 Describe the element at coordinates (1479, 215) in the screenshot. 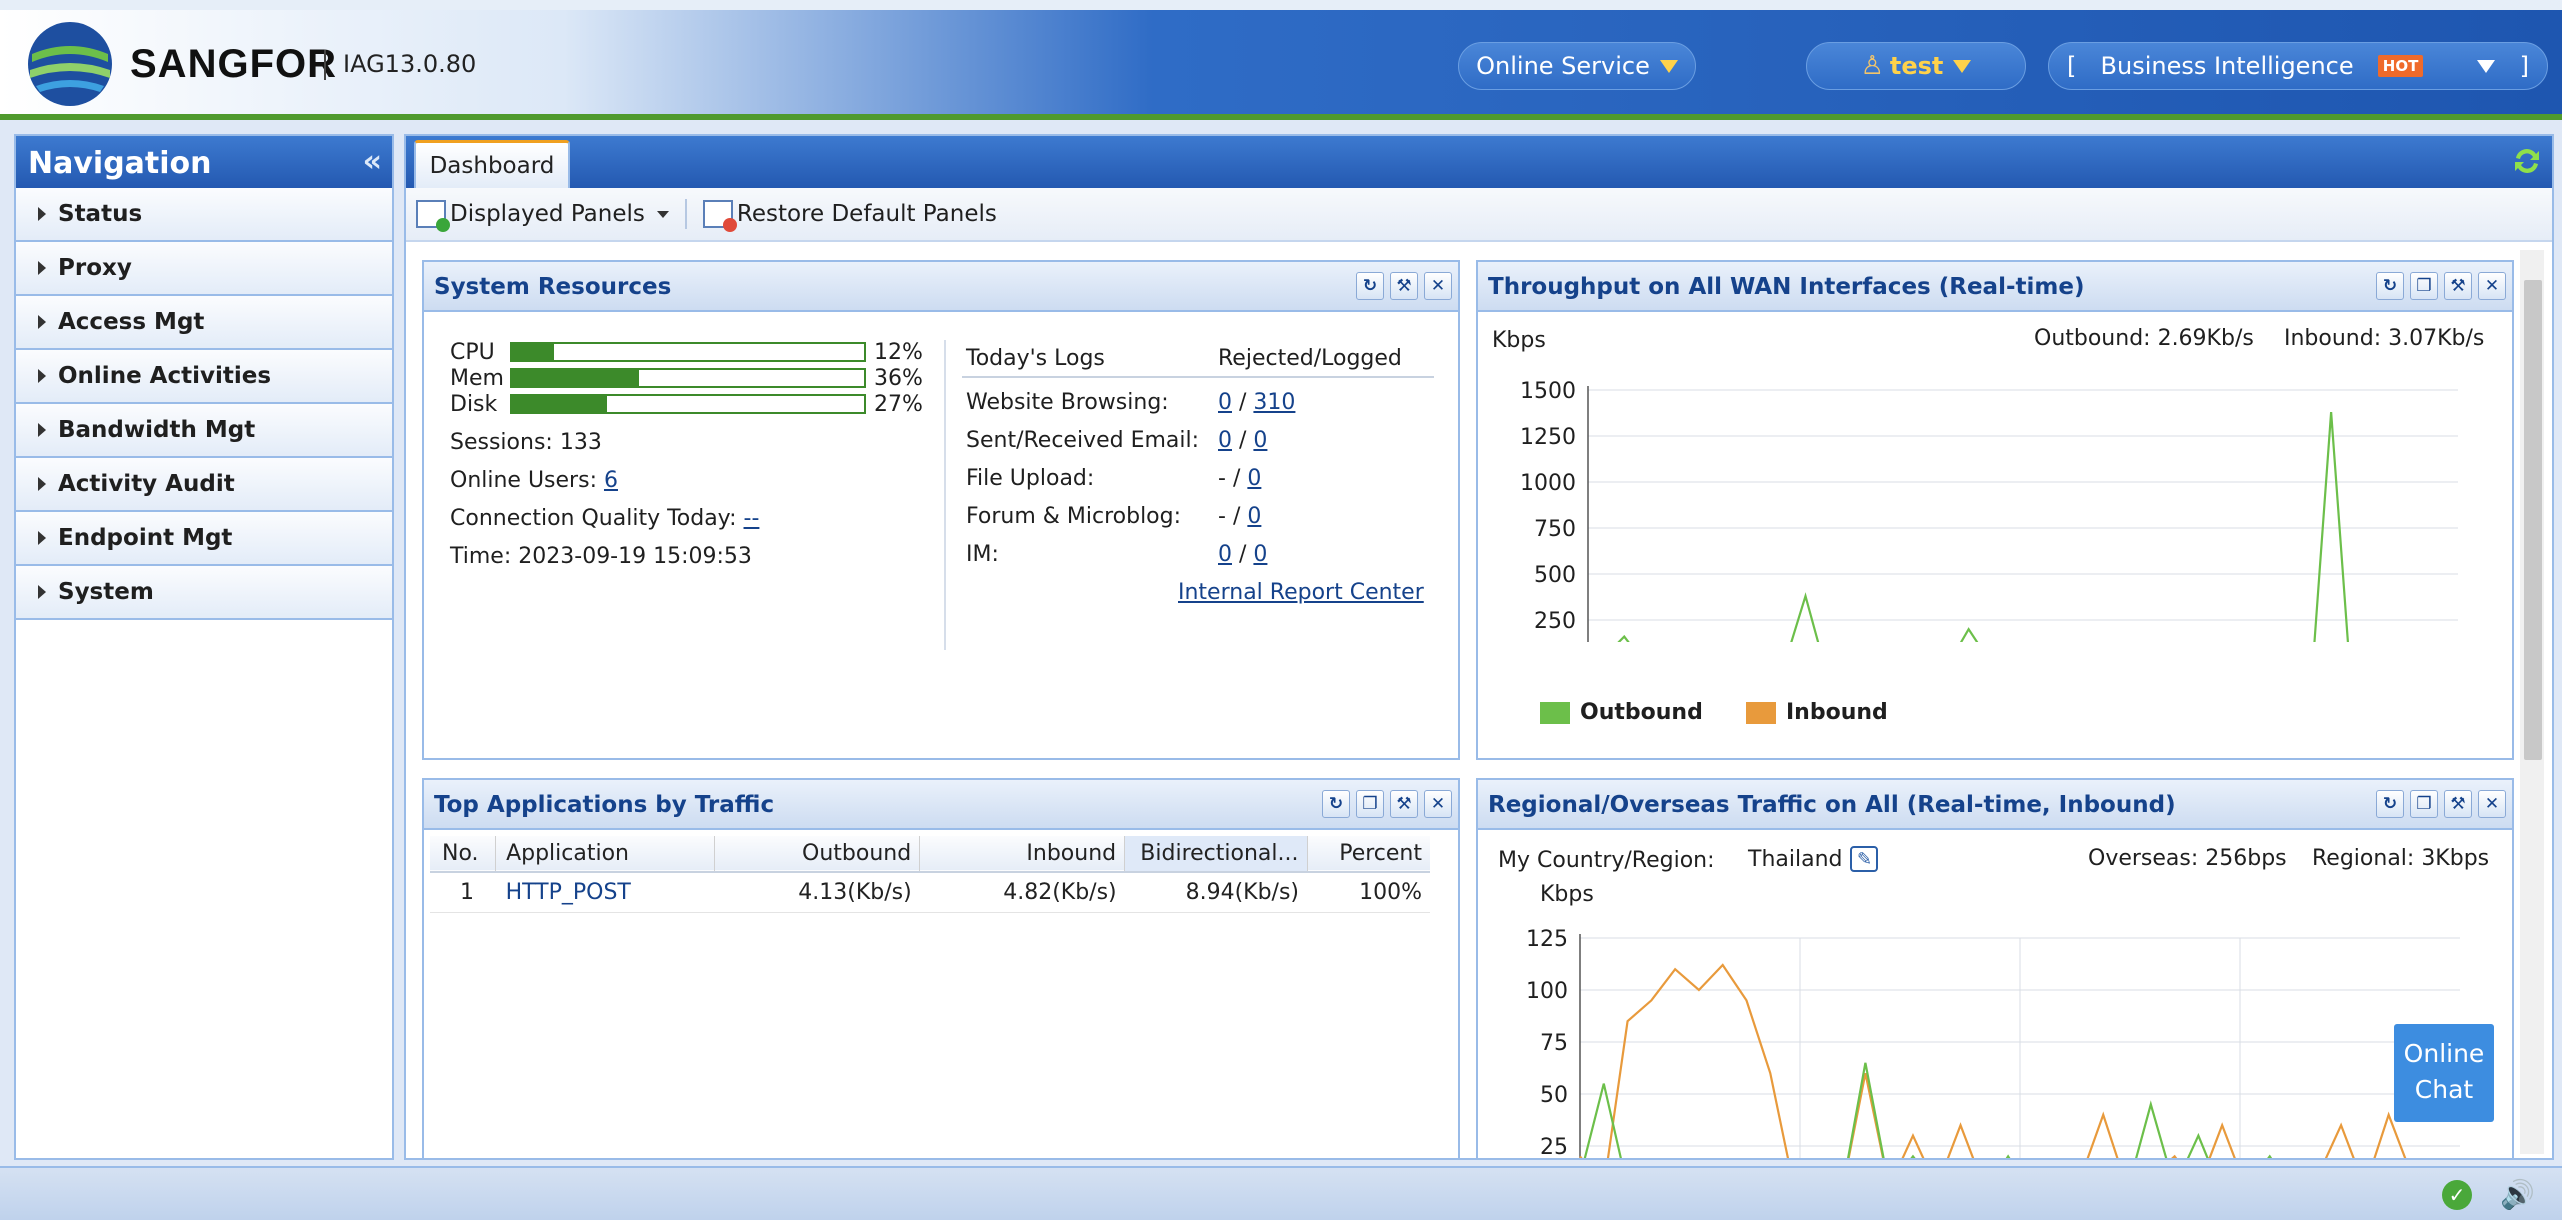

I see `dashboard-toolbar: Displayed Panels Restore Default Panels` at that location.